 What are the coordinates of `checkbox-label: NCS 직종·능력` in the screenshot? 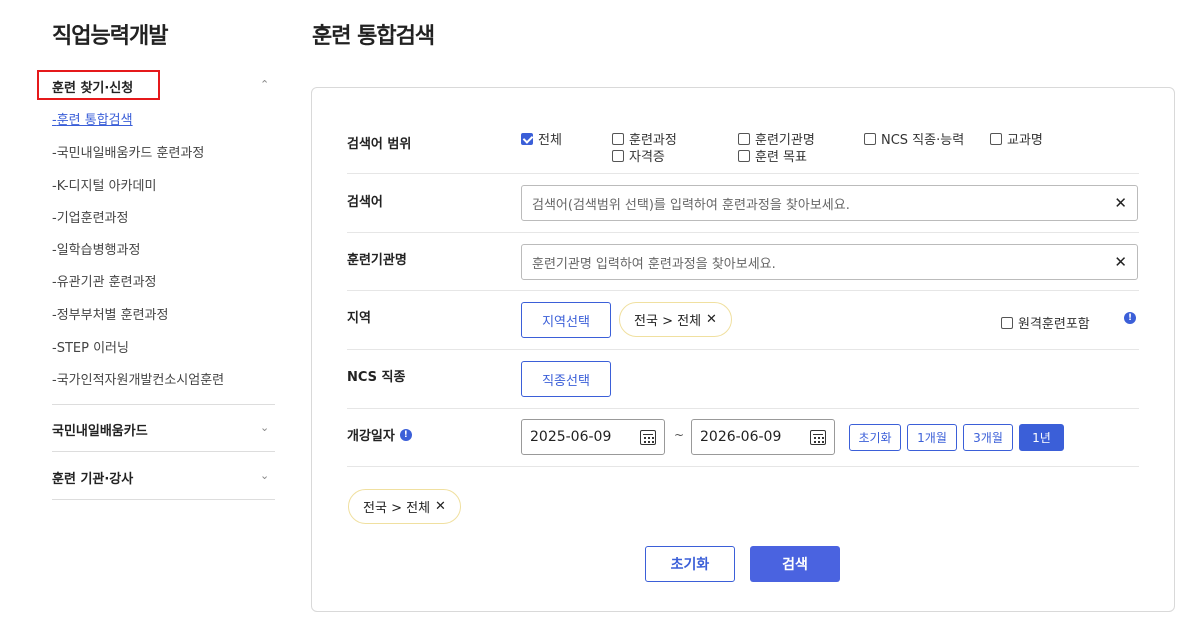 It's located at (923, 140).